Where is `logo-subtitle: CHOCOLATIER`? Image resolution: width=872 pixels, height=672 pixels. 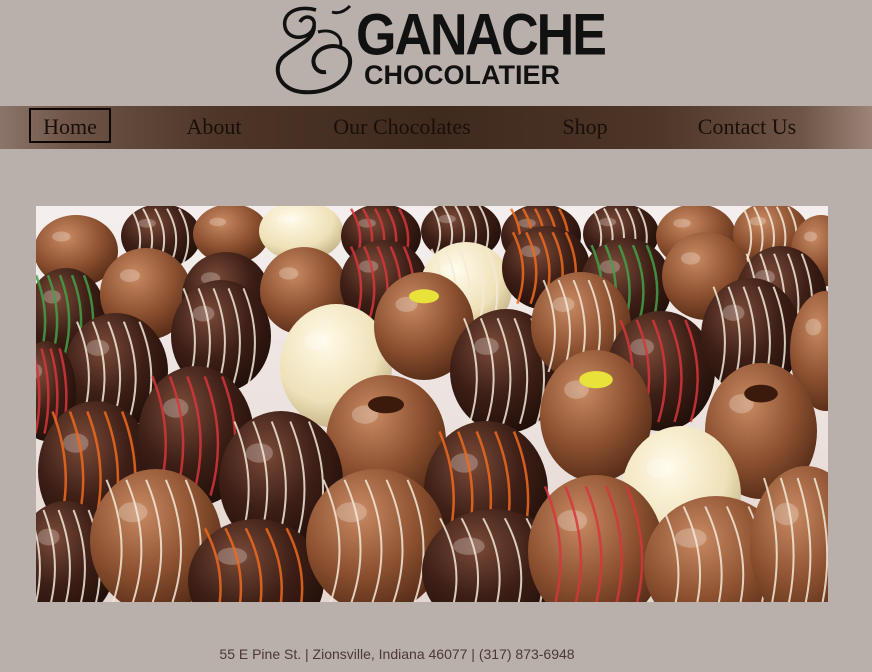
logo-subtitle: CHOCOLATIER is located at coordinates (462, 75).